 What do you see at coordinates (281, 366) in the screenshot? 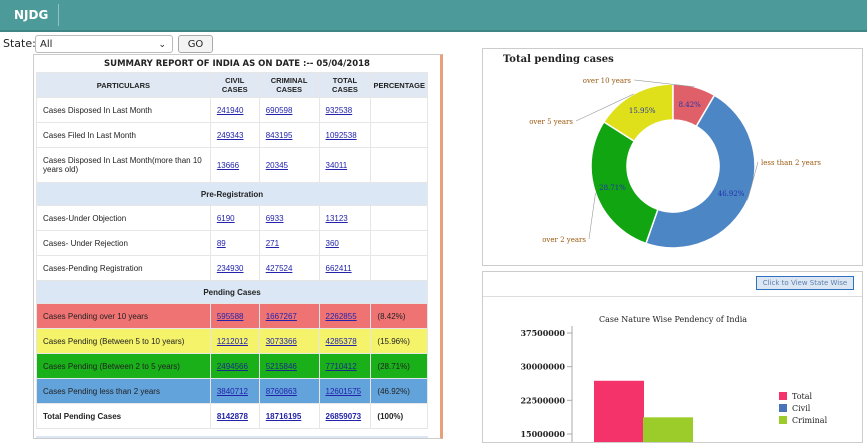
I see `criminal-count-link: 5215846` at bounding box center [281, 366].